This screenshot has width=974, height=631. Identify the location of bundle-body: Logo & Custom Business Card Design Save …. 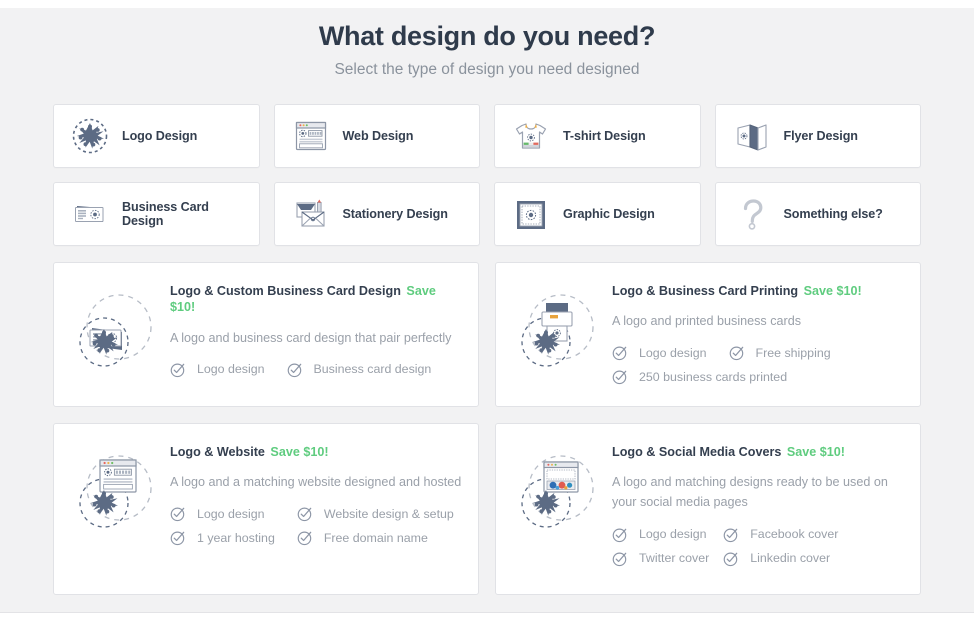
(314, 334).